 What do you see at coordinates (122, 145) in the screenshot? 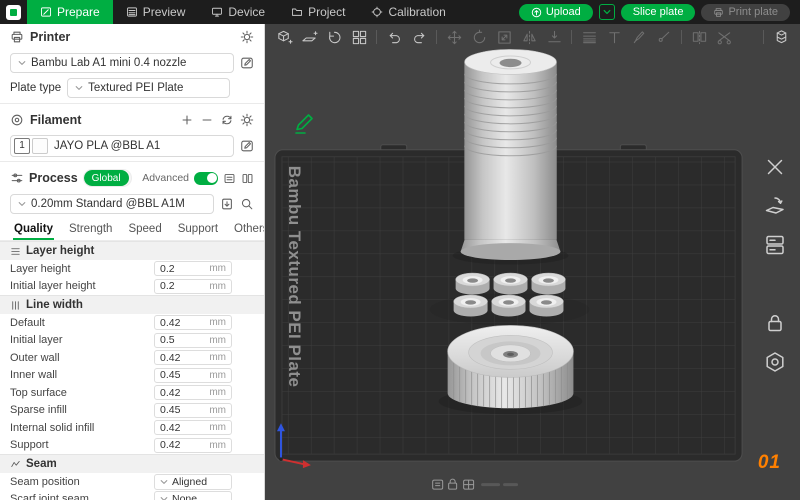
I see `filament-select: 1 JAYO PLA @BBL A1` at bounding box center [122, 145].